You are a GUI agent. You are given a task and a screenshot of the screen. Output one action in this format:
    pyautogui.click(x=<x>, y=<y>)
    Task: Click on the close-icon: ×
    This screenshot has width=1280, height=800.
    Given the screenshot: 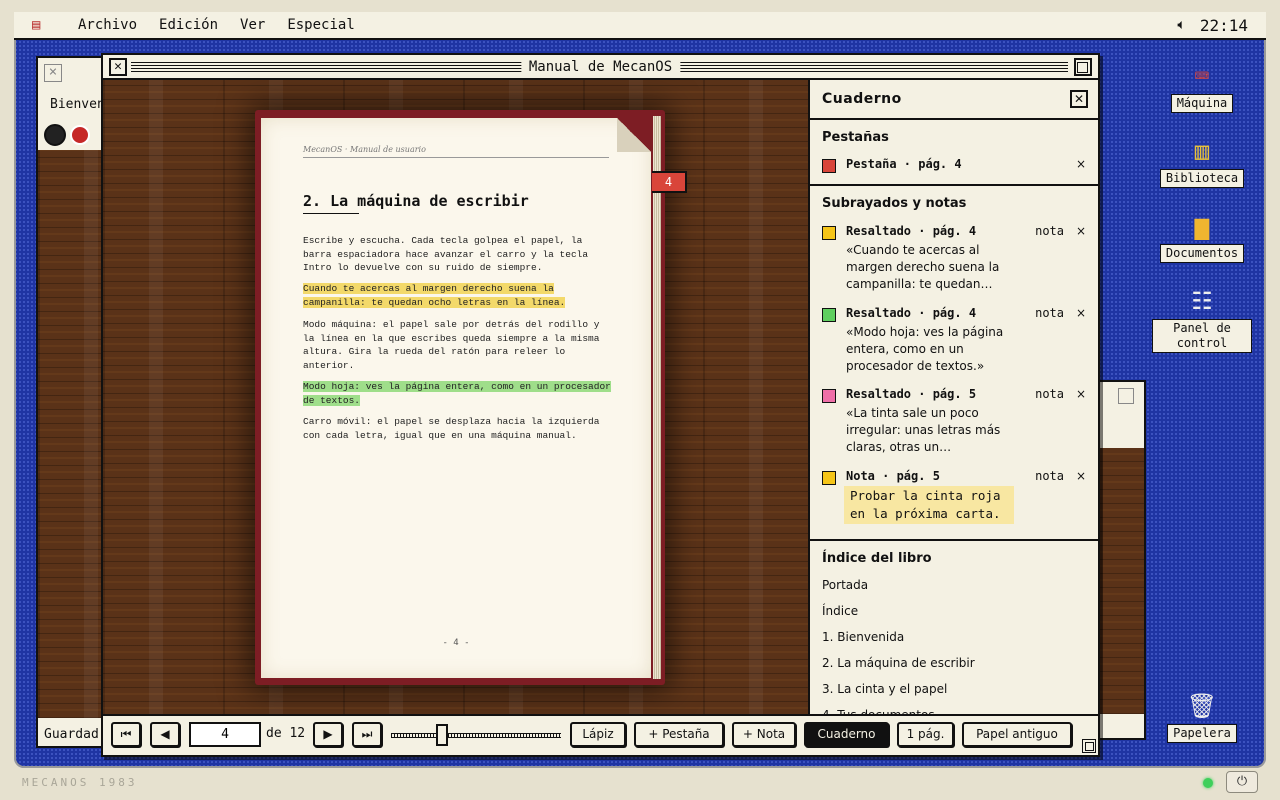 What is the action you would take?
    pyautogui.click(x=53, y=73)
    